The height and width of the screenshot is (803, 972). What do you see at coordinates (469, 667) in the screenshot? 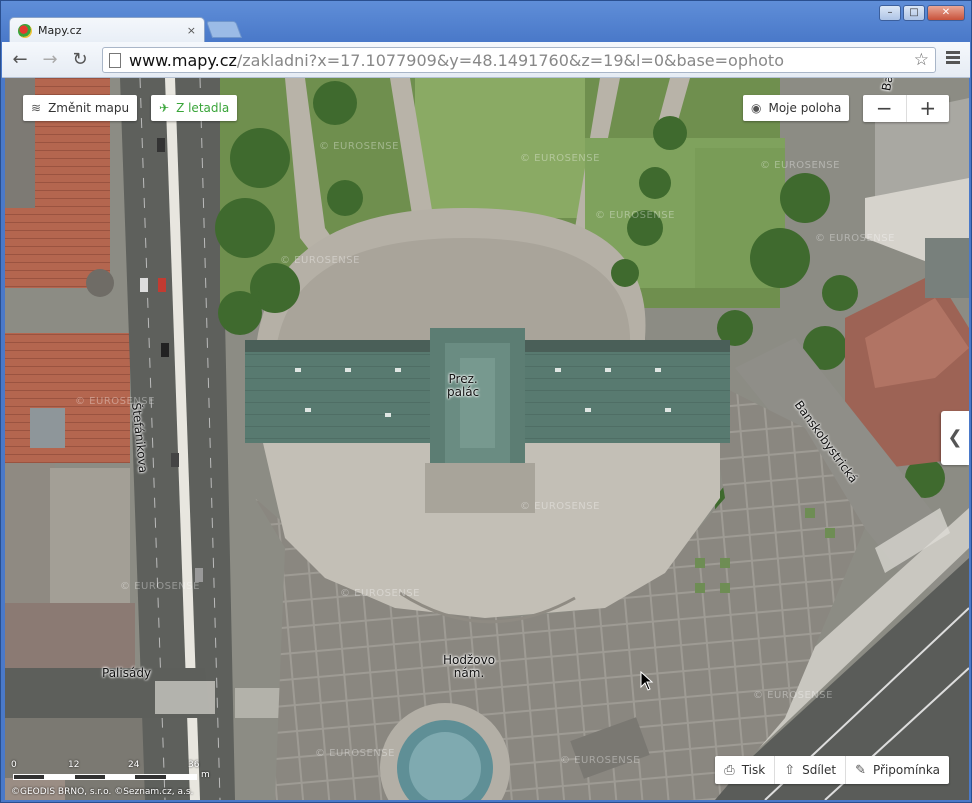
I see `square-label: Hodžovo nám.` at bounding box center [469, 667].